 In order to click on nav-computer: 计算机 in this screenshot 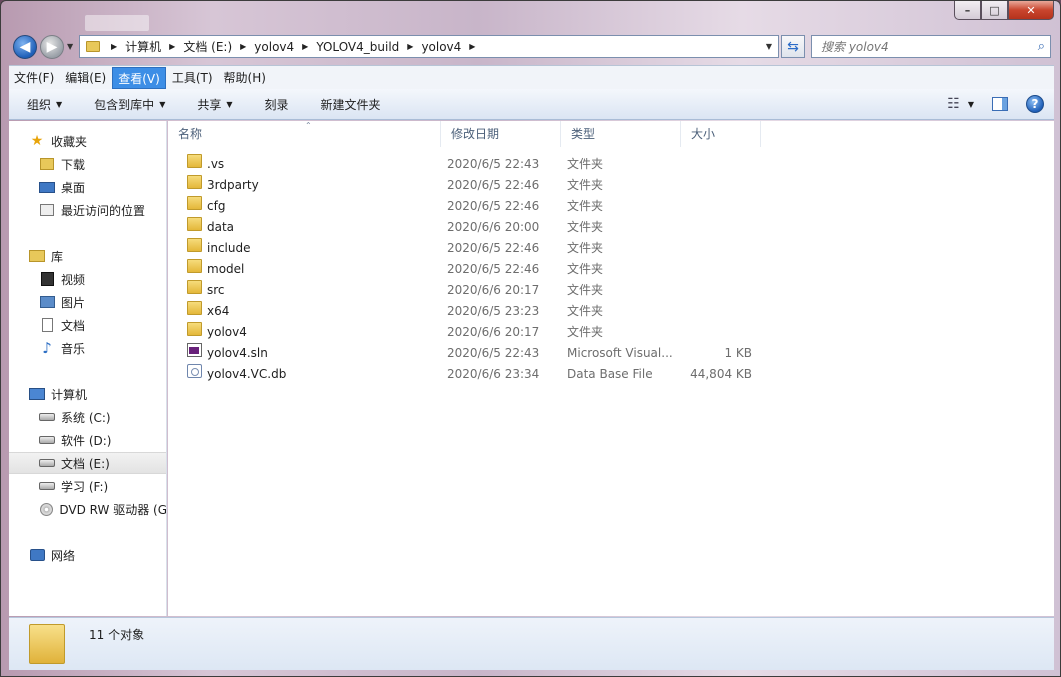, I will do `click(87, 394)`.